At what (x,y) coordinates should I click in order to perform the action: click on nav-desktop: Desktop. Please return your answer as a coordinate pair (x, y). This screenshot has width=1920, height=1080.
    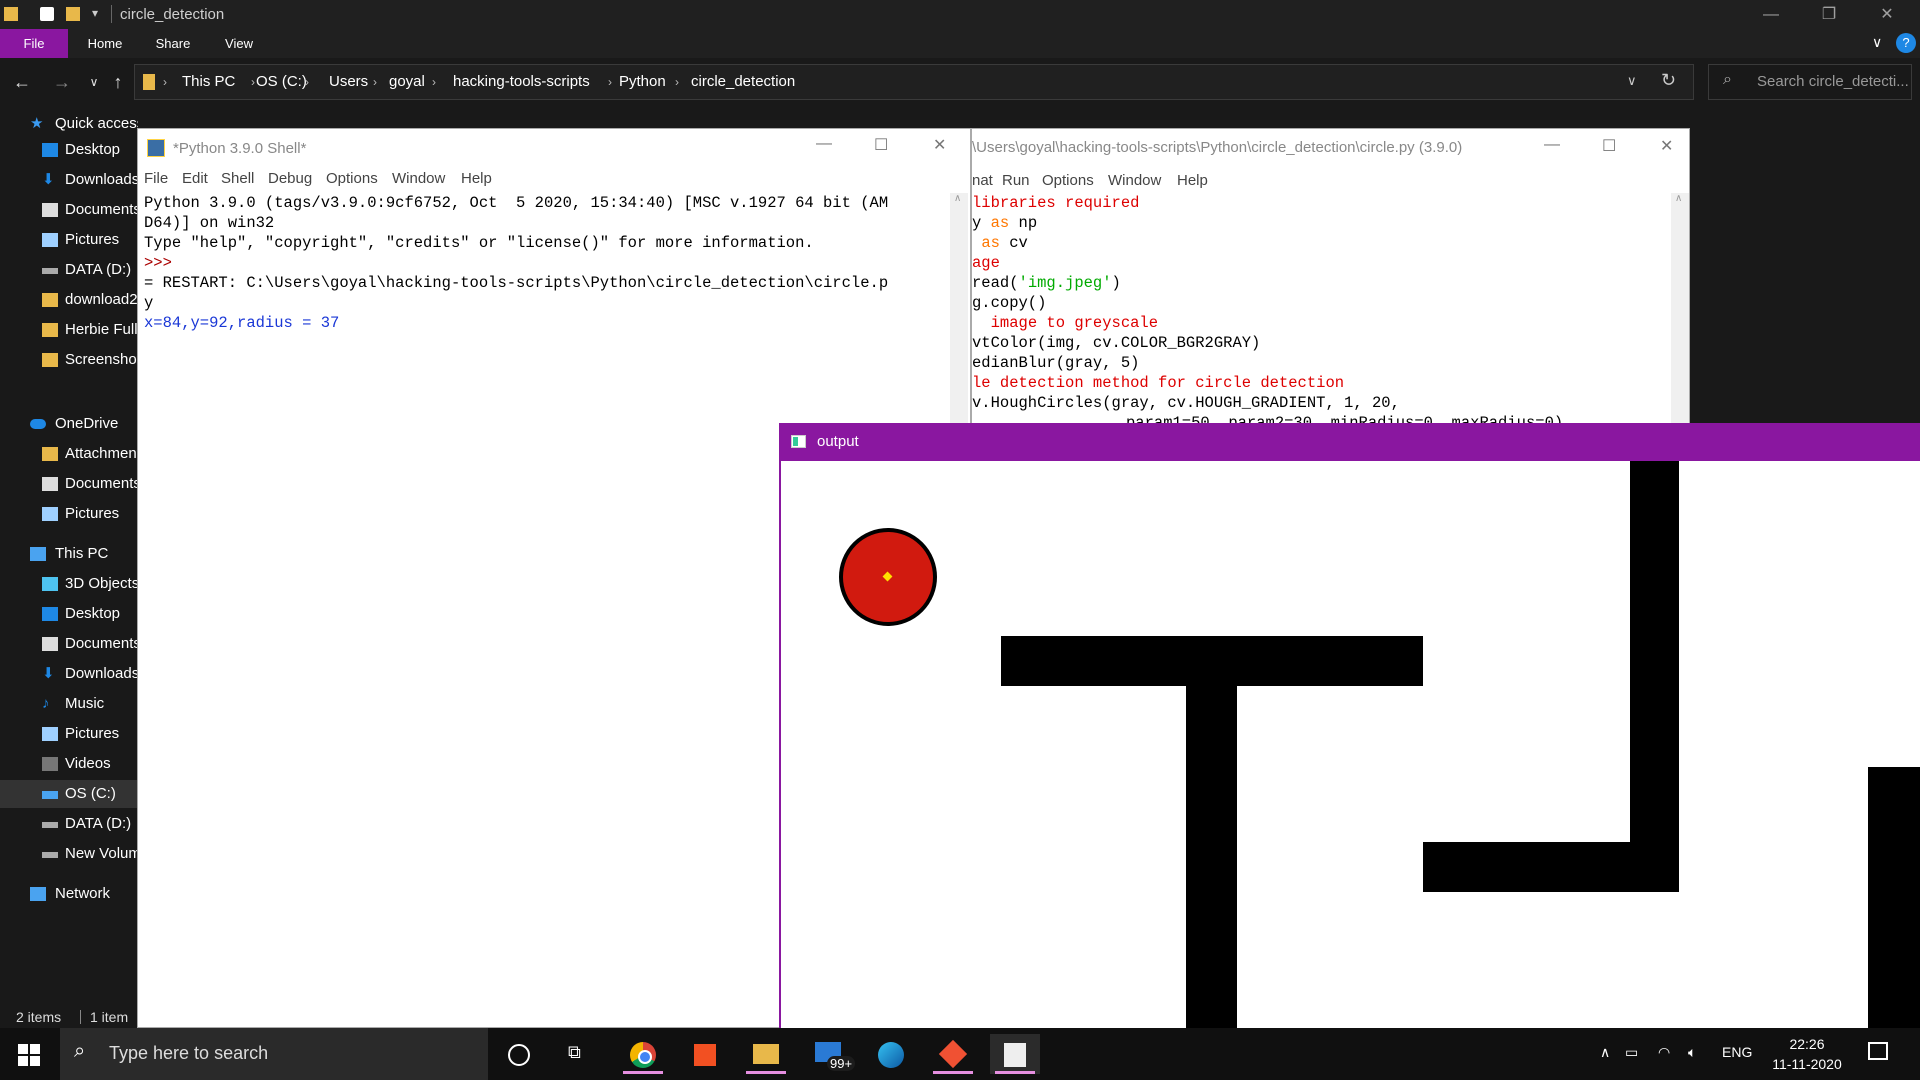
    Looking at the image, I should click on (69, 150).